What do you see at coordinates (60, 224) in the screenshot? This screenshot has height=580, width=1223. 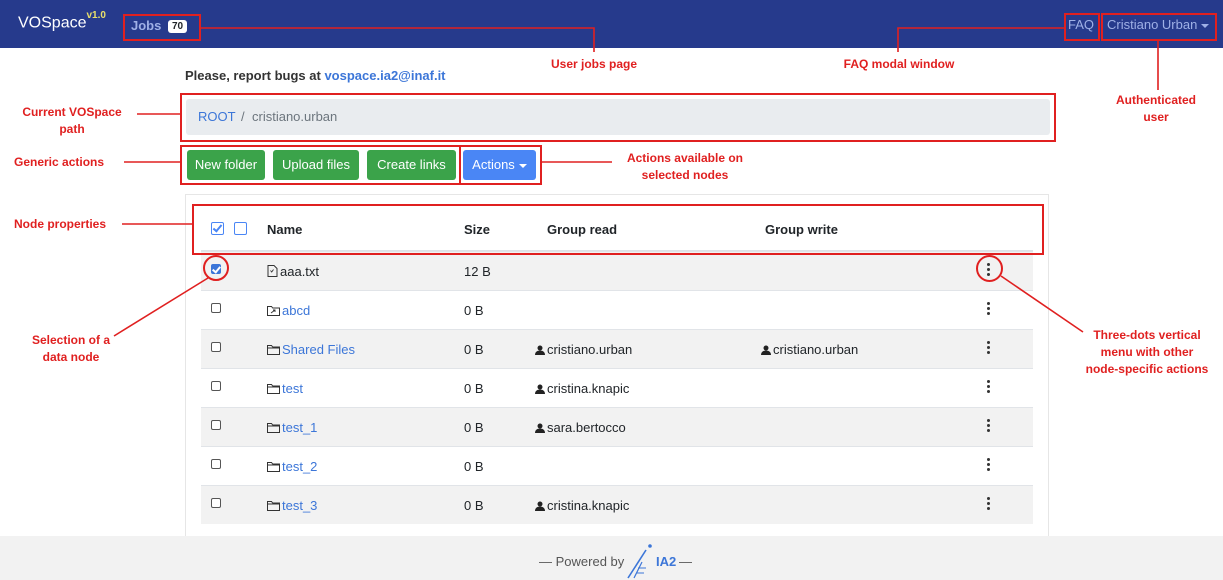 I see `annotation-label-node-properties: Node properties` at bounding box center [60, 224].